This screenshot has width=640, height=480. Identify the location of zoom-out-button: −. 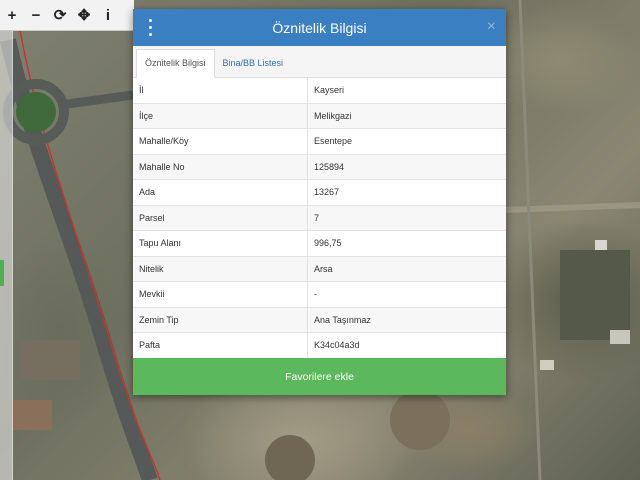
(36, 15).